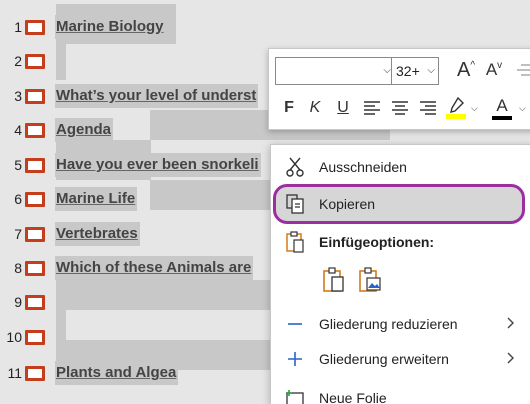 The image size is (530, 404). What do you see at coordinates (18, 96) in the screenshot?
I see `slide-number: 3` at bounding box center [18, 96].